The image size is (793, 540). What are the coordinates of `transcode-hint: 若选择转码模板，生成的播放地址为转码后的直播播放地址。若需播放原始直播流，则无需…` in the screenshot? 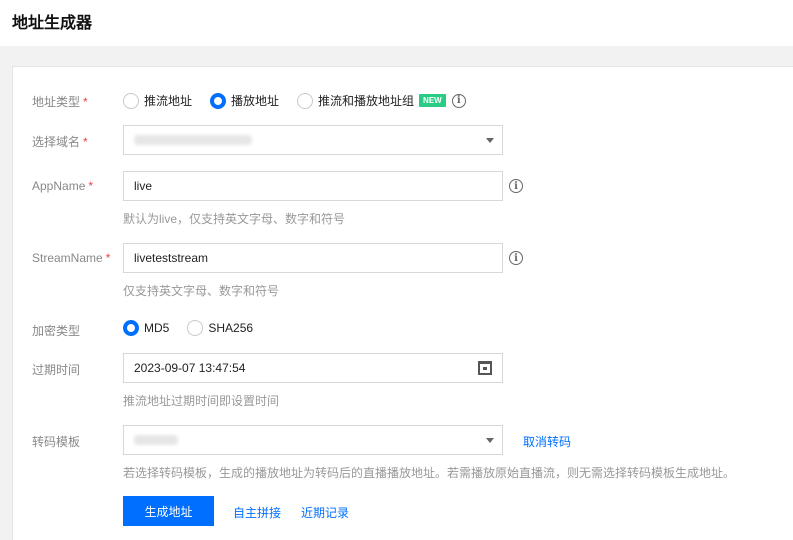 It's located at (429, 473).